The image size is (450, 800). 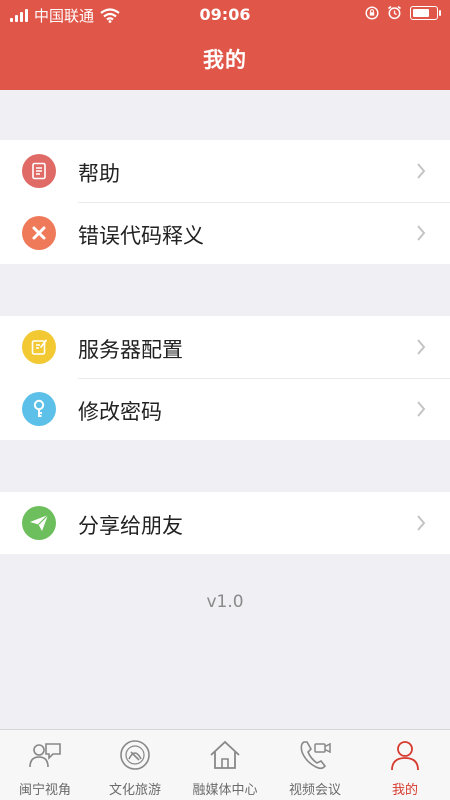 What do you see at coordinates (141, 236) in the screenshot?
I see `menu-item-label: 错误代码释义` at bounding box center [141, 236].